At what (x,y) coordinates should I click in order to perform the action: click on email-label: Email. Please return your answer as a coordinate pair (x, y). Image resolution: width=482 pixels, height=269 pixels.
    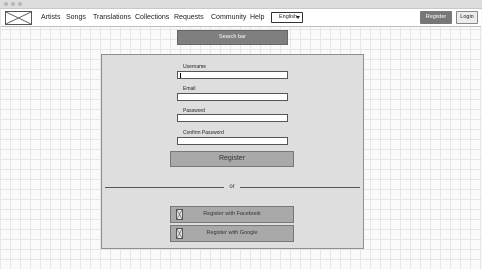
    Looking at the image, I should click on (189, 89).